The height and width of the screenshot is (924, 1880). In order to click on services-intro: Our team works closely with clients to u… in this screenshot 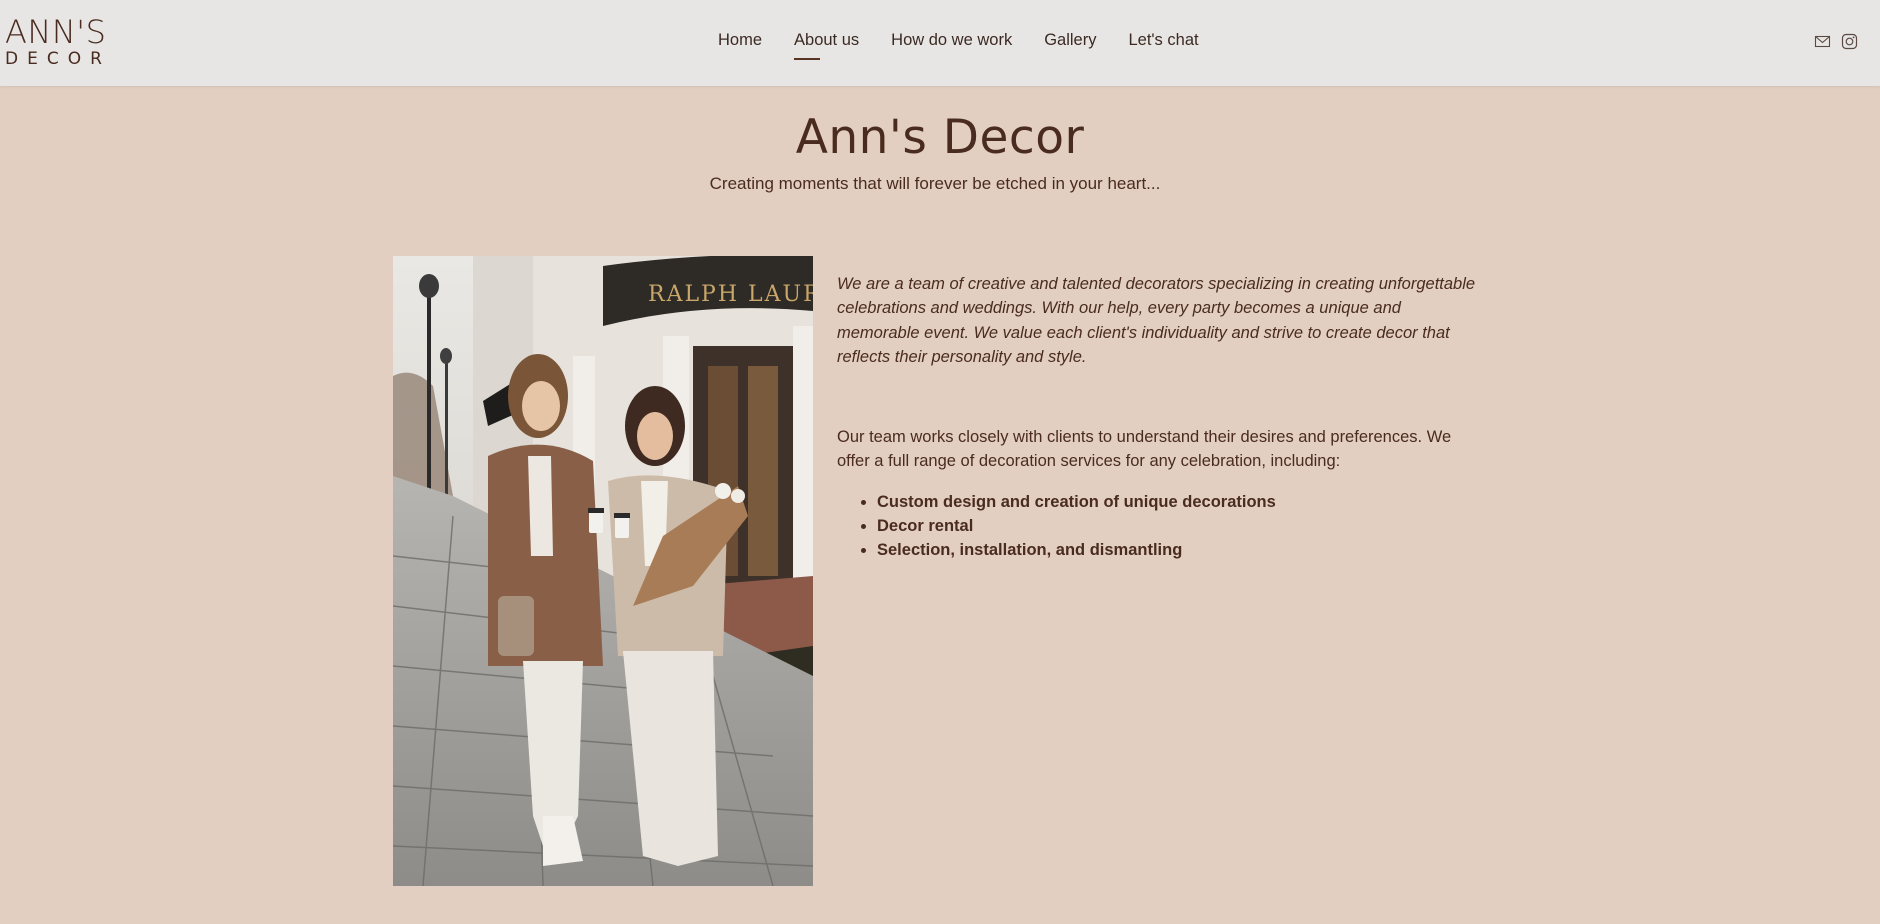, I will do `click(1144, 449)`.